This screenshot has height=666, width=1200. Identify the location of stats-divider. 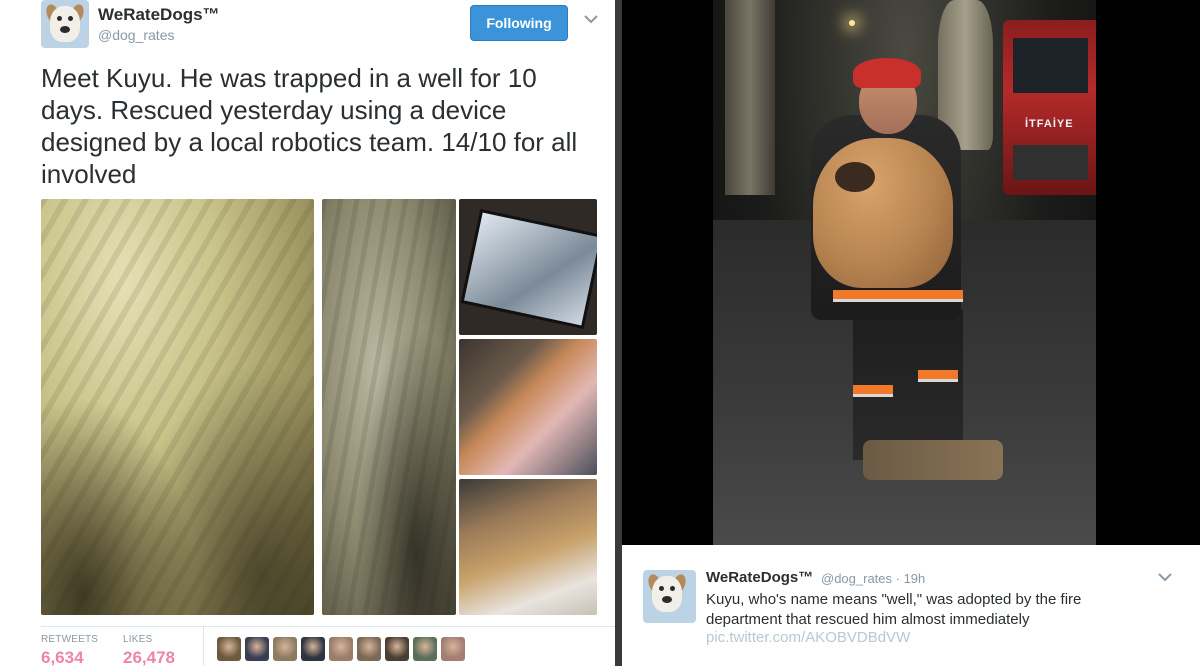
(203, 646).